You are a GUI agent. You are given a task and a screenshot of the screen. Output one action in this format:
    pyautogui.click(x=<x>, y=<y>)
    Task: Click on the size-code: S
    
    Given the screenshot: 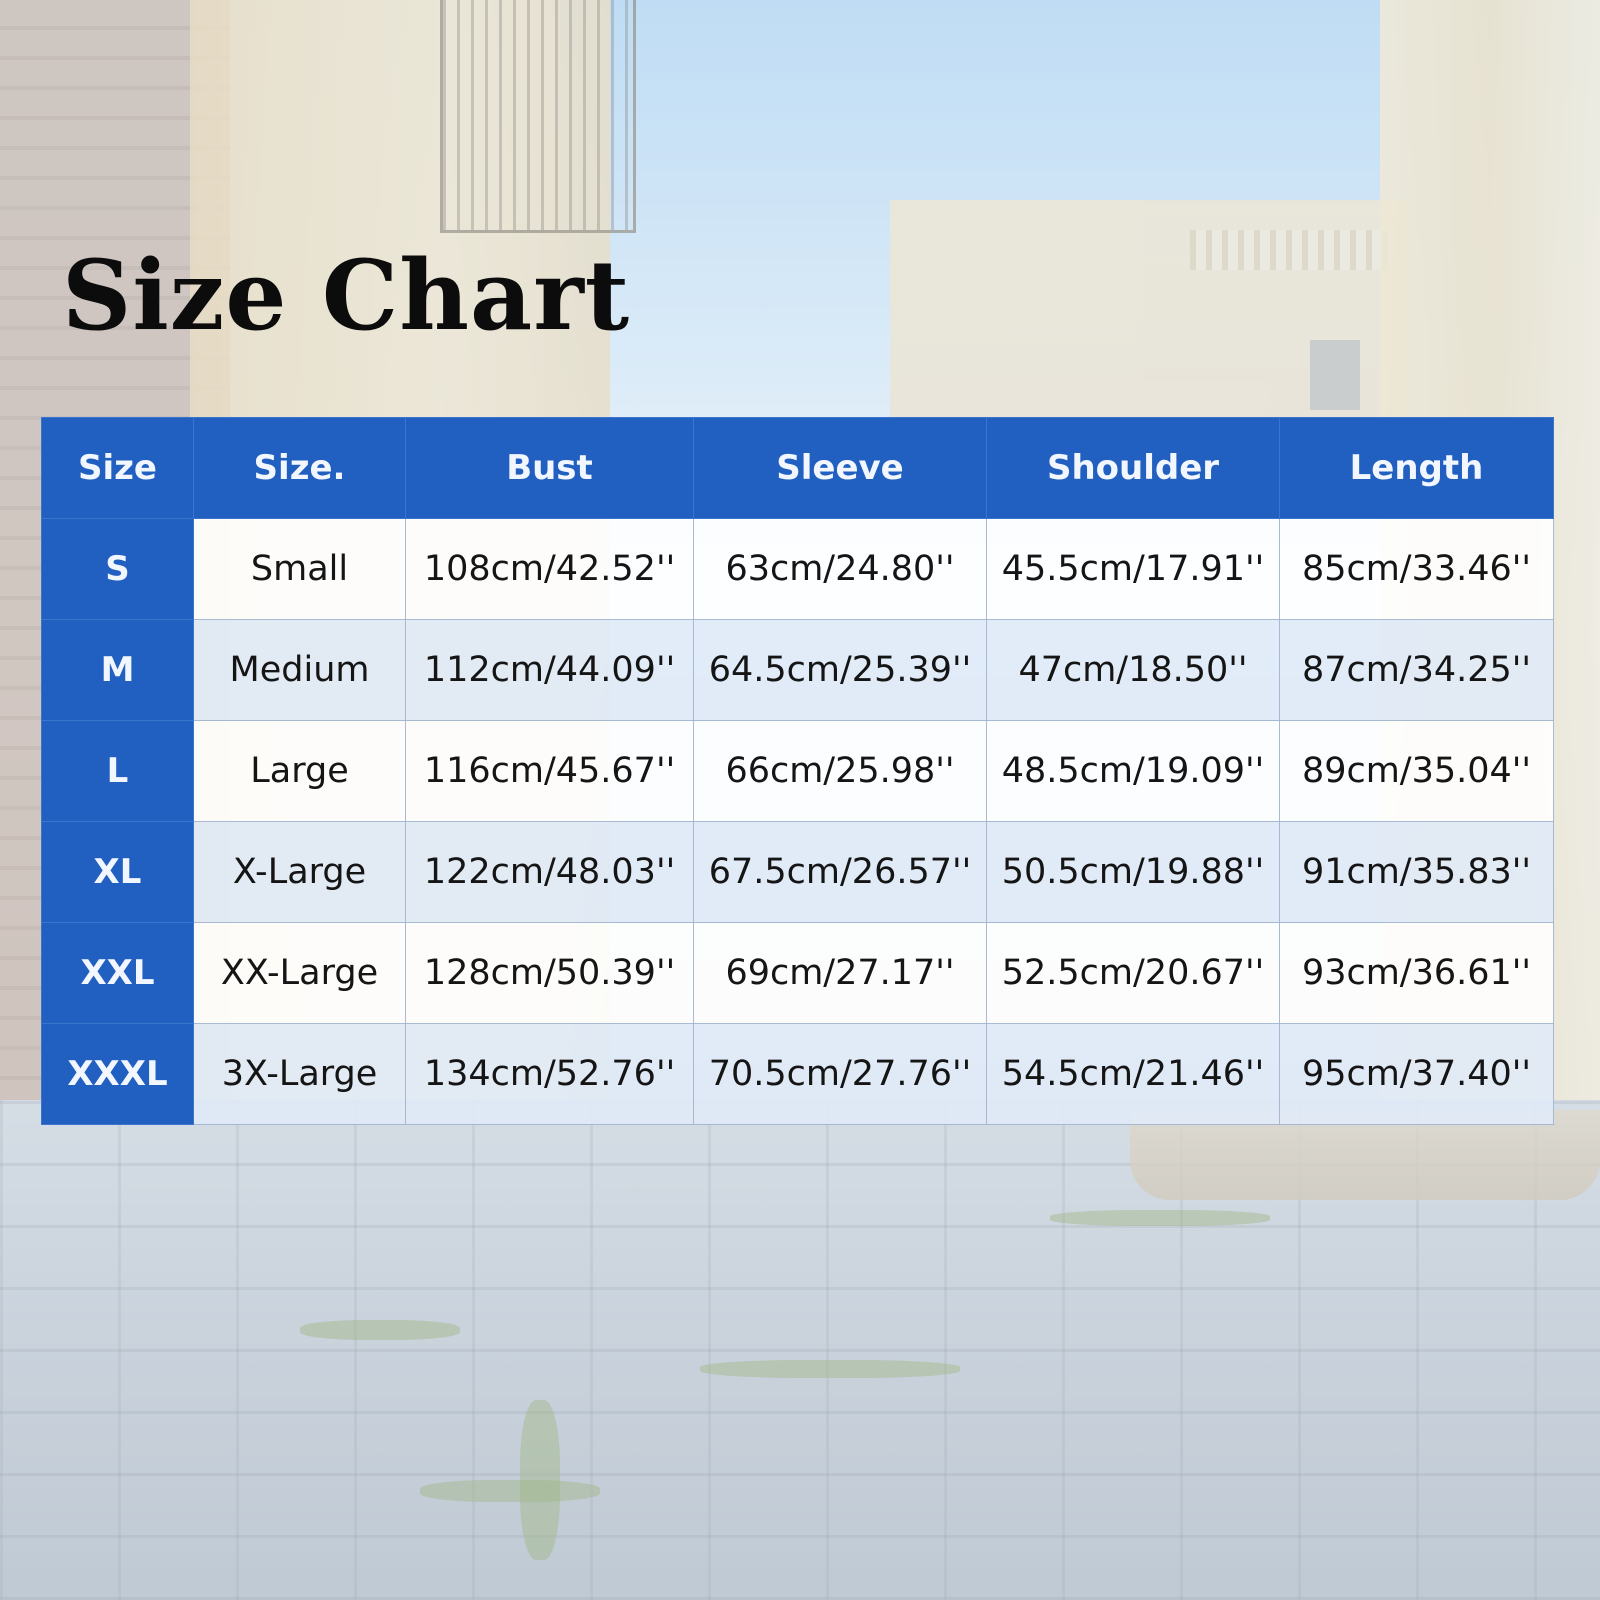 What is the action you would take?
    pyautogui.click(x=117, y=569)
    